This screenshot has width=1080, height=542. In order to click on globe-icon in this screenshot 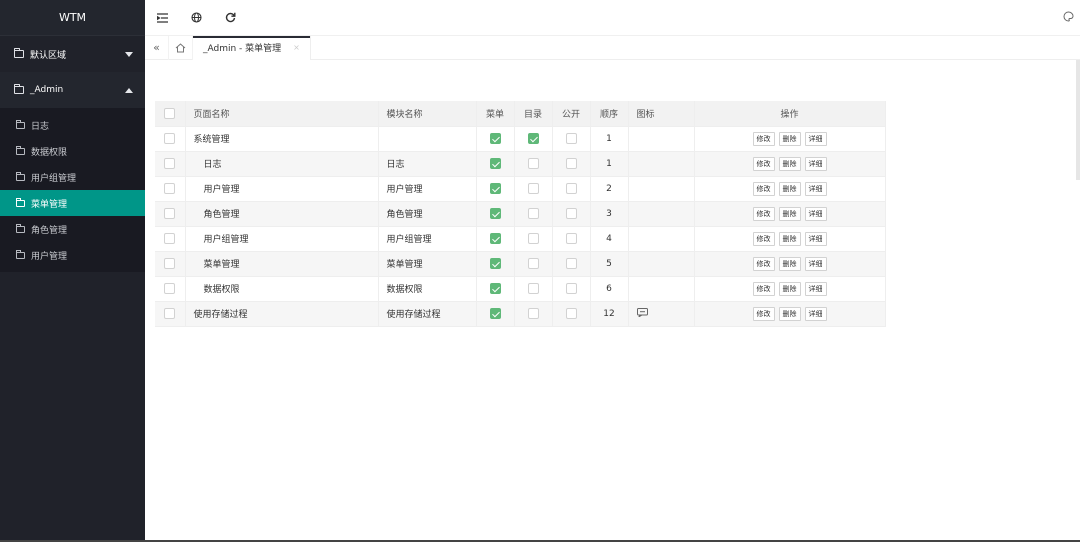, I will do `click(196, 18)`.